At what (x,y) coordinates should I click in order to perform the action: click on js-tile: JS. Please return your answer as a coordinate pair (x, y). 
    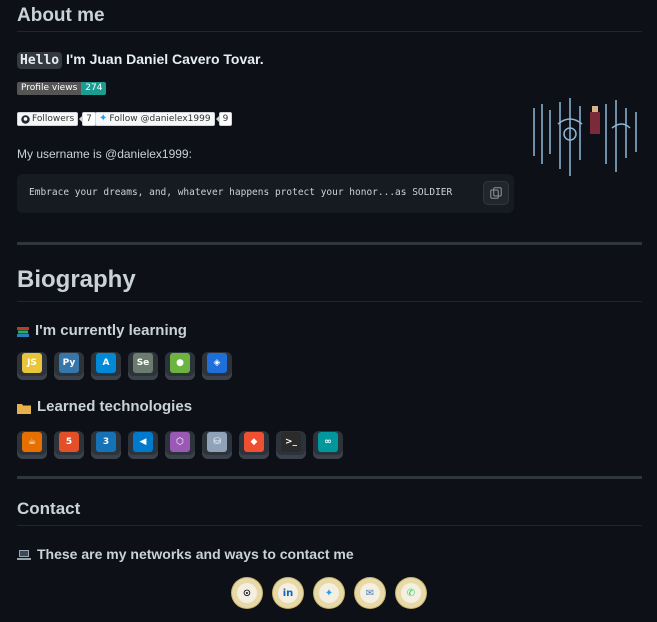
    Looking at the image, I should click on (32, 366).